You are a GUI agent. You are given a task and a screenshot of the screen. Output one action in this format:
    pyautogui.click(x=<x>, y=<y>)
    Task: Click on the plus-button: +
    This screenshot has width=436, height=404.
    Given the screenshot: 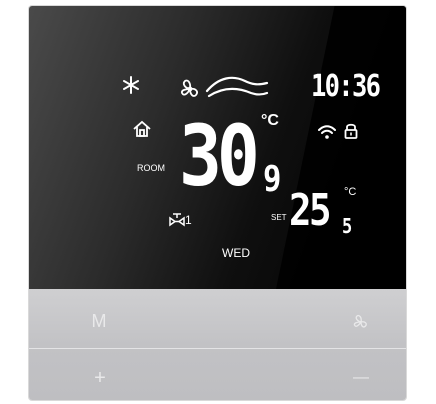 What is the action you would take?
    pyautogui.click(x=100, y=378)
    